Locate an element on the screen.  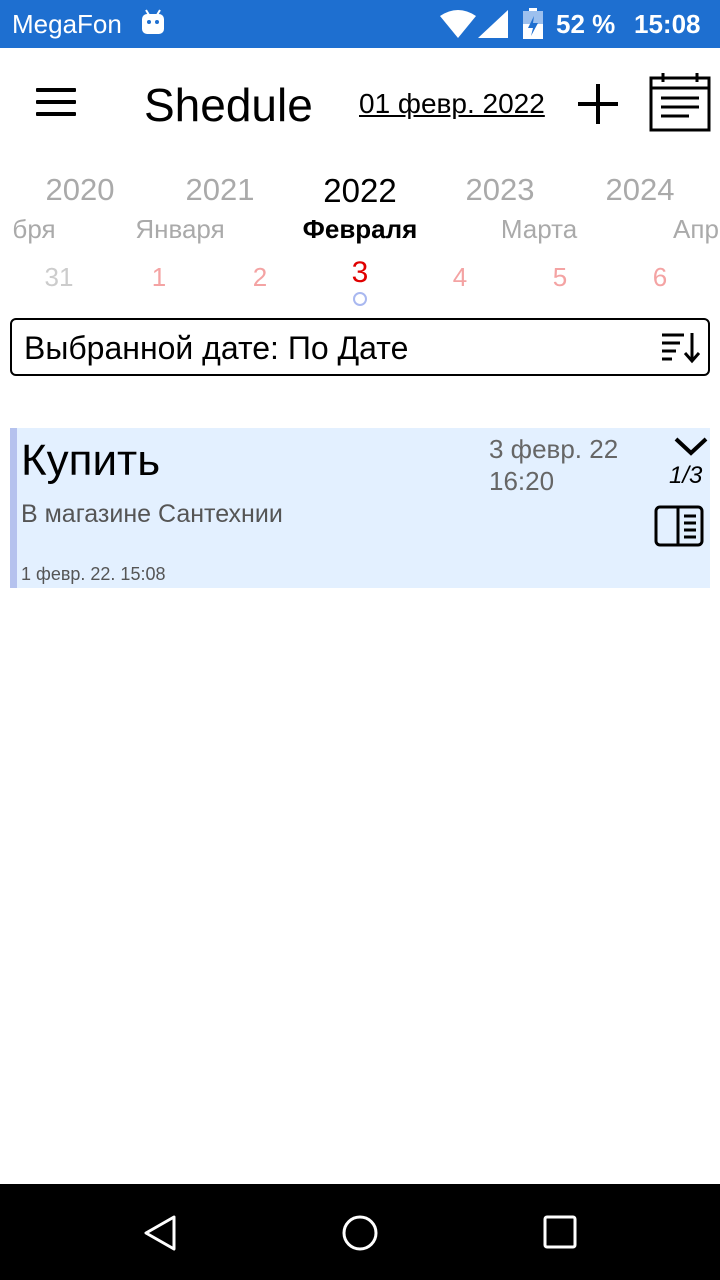
year-option: 2023 is located at coordinates (500, 190).